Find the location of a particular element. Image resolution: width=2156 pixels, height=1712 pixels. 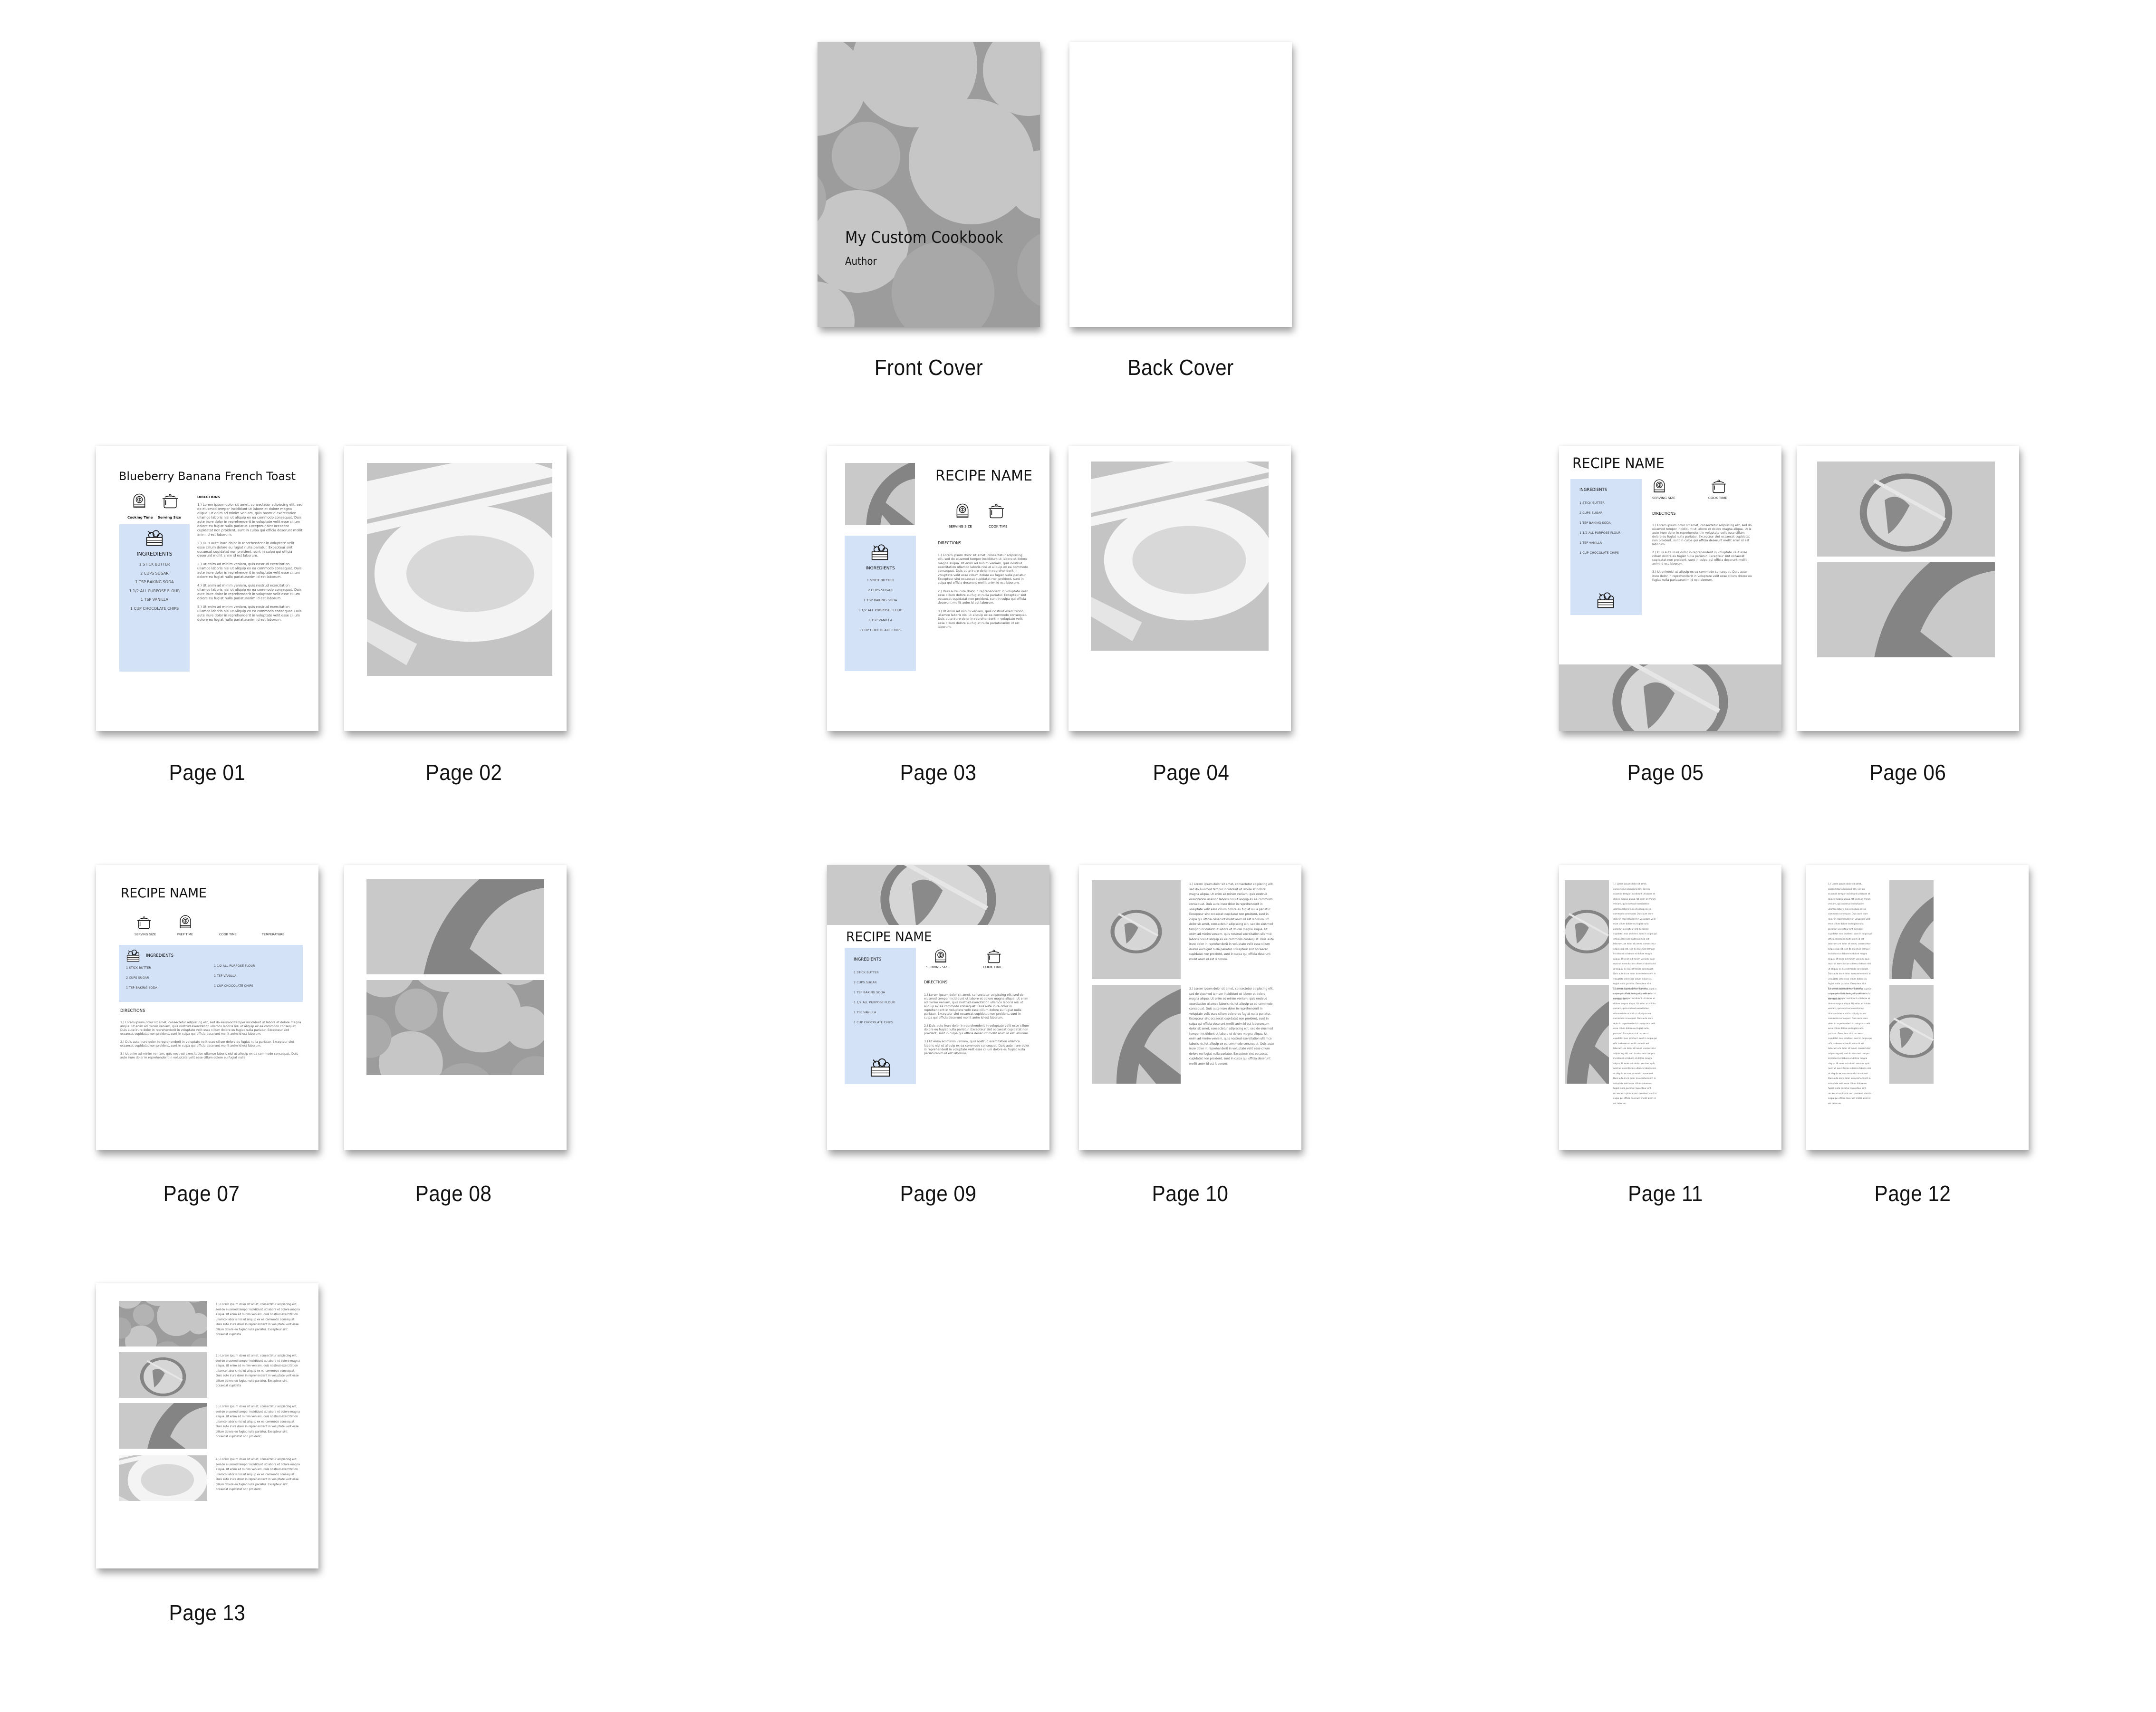

cooking-time-label: Cooking Time is located at coordinates (140, 517).